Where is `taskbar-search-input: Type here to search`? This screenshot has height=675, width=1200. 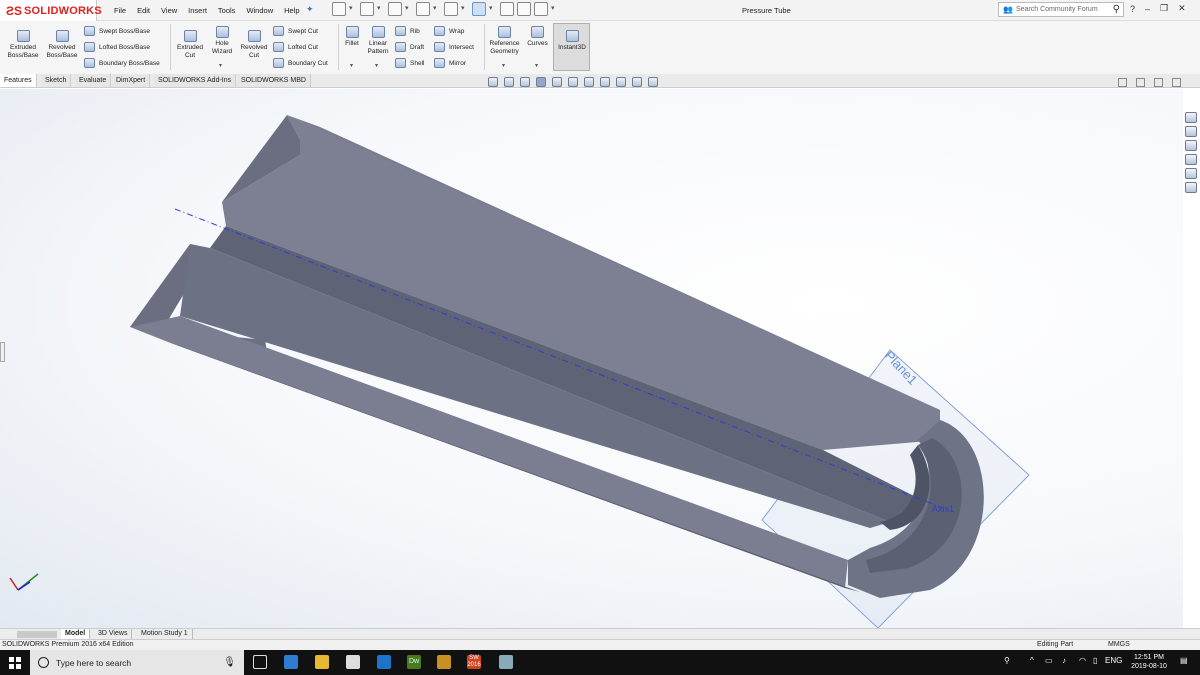
taskbar-search-input: Type here to search is located at coordinates (139, 663).